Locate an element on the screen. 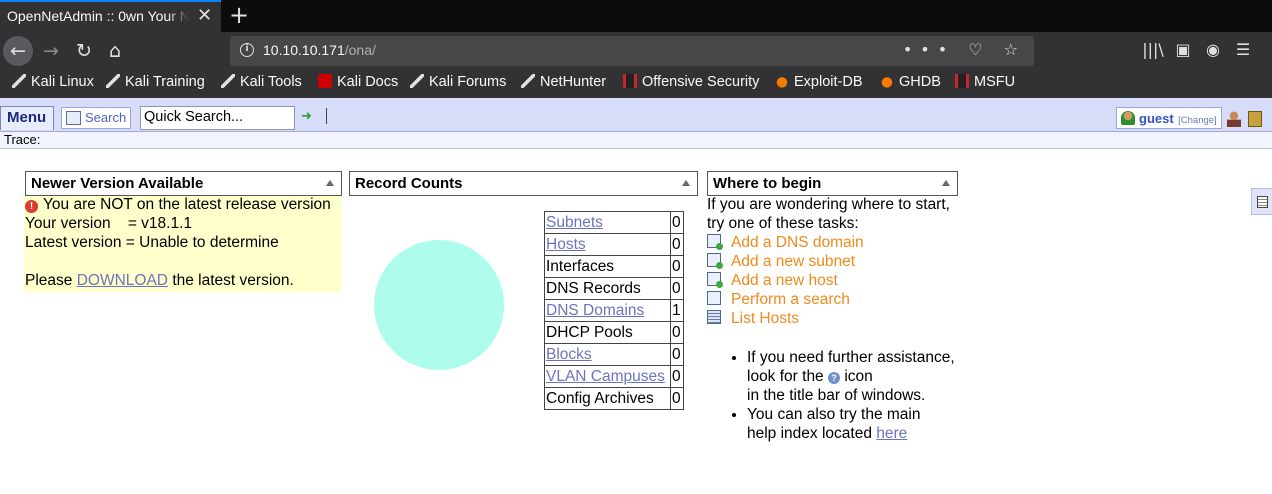  forward-icon: → is located at coordinates (51, 51).